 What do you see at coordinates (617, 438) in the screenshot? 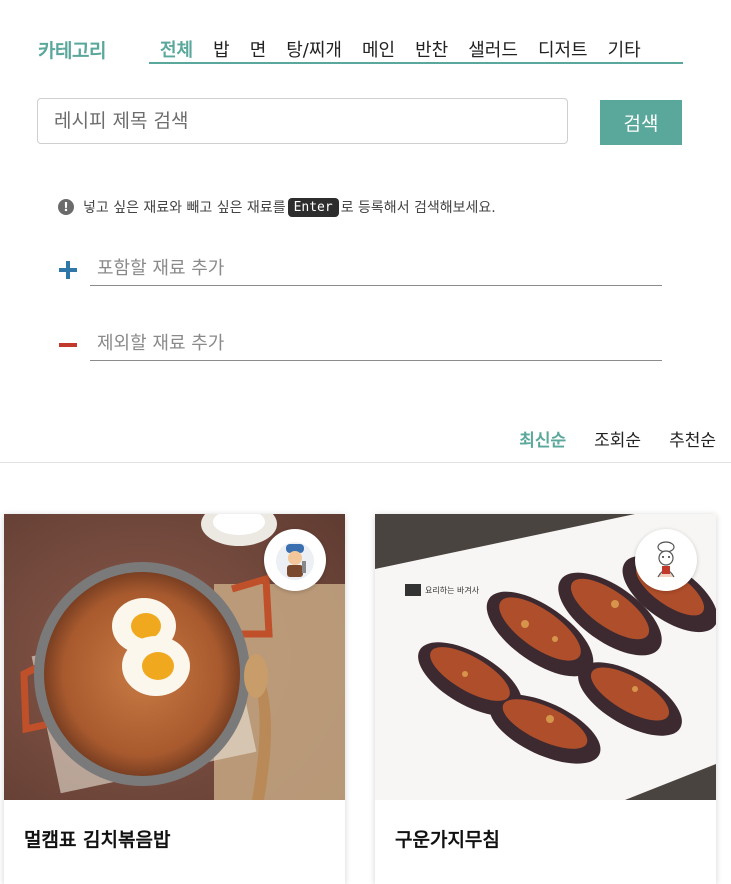
I see `sort-views: 조회순` at bounding box center [617, 438].